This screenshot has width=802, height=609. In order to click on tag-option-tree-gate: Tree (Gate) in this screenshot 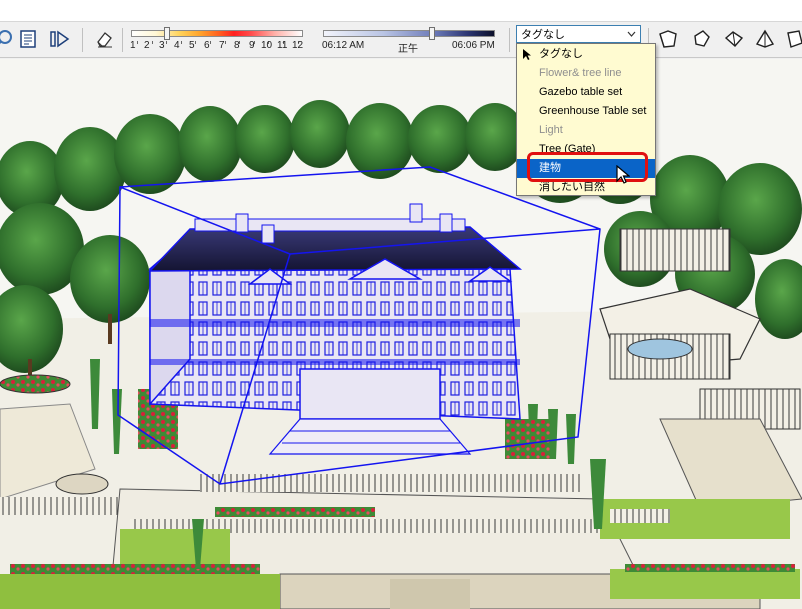, I will do `click(586, 149)`.